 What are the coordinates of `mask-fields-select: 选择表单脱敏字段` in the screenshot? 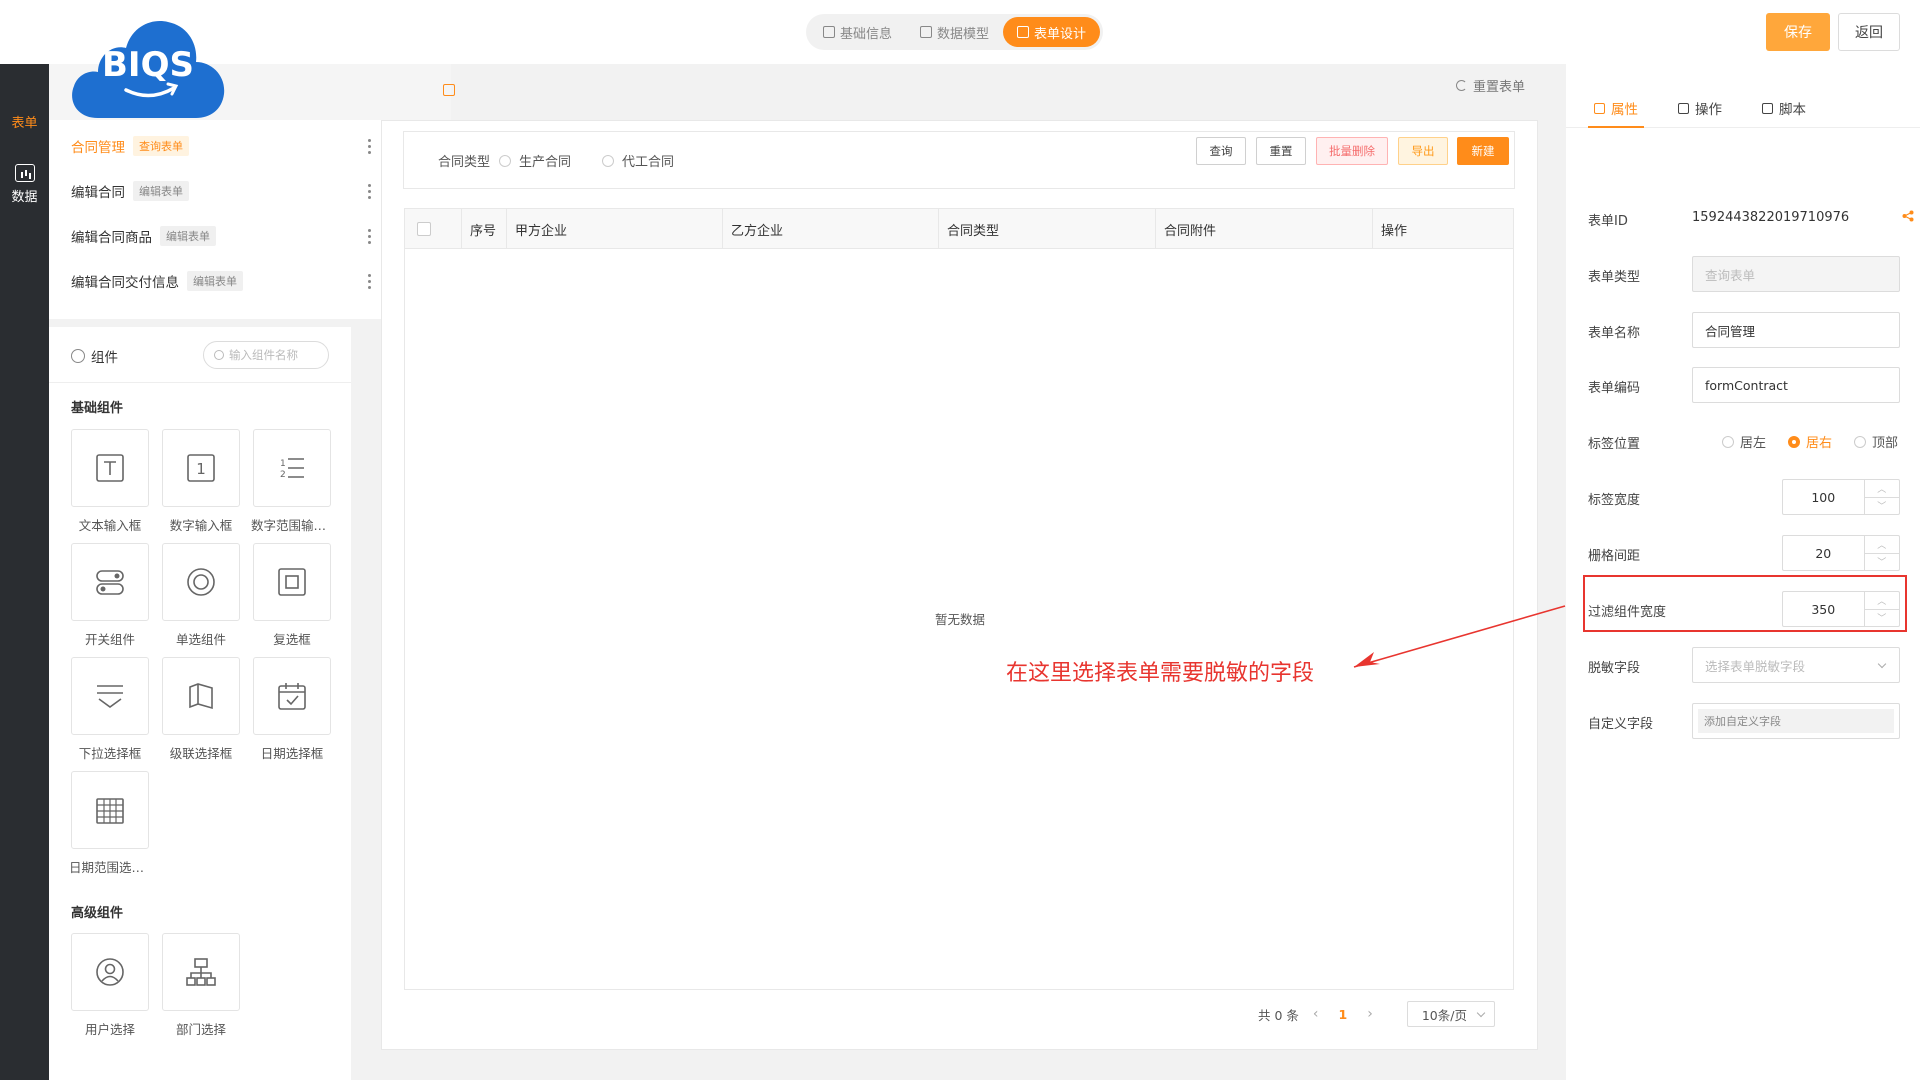 It's located at (1796, 665).